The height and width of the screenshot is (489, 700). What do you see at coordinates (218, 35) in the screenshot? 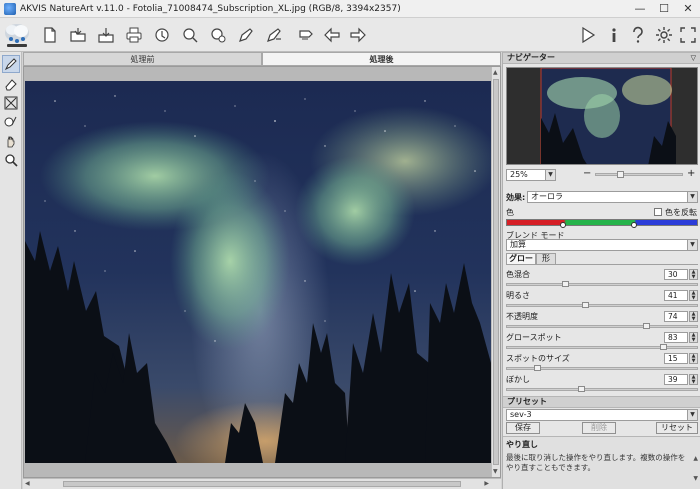
I see `import-icon` at bounding box center [218, 35].